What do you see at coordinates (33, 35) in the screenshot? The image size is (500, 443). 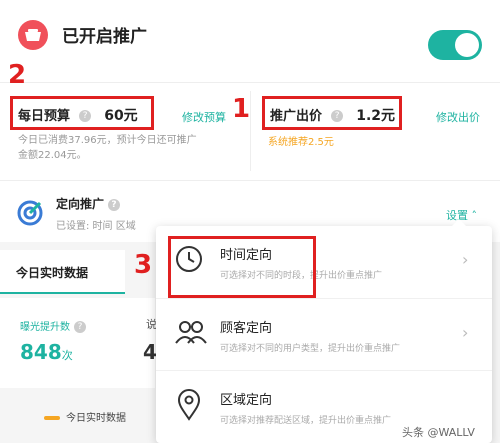 I see `promo-logo-icon` at bounding box center [33, 35].